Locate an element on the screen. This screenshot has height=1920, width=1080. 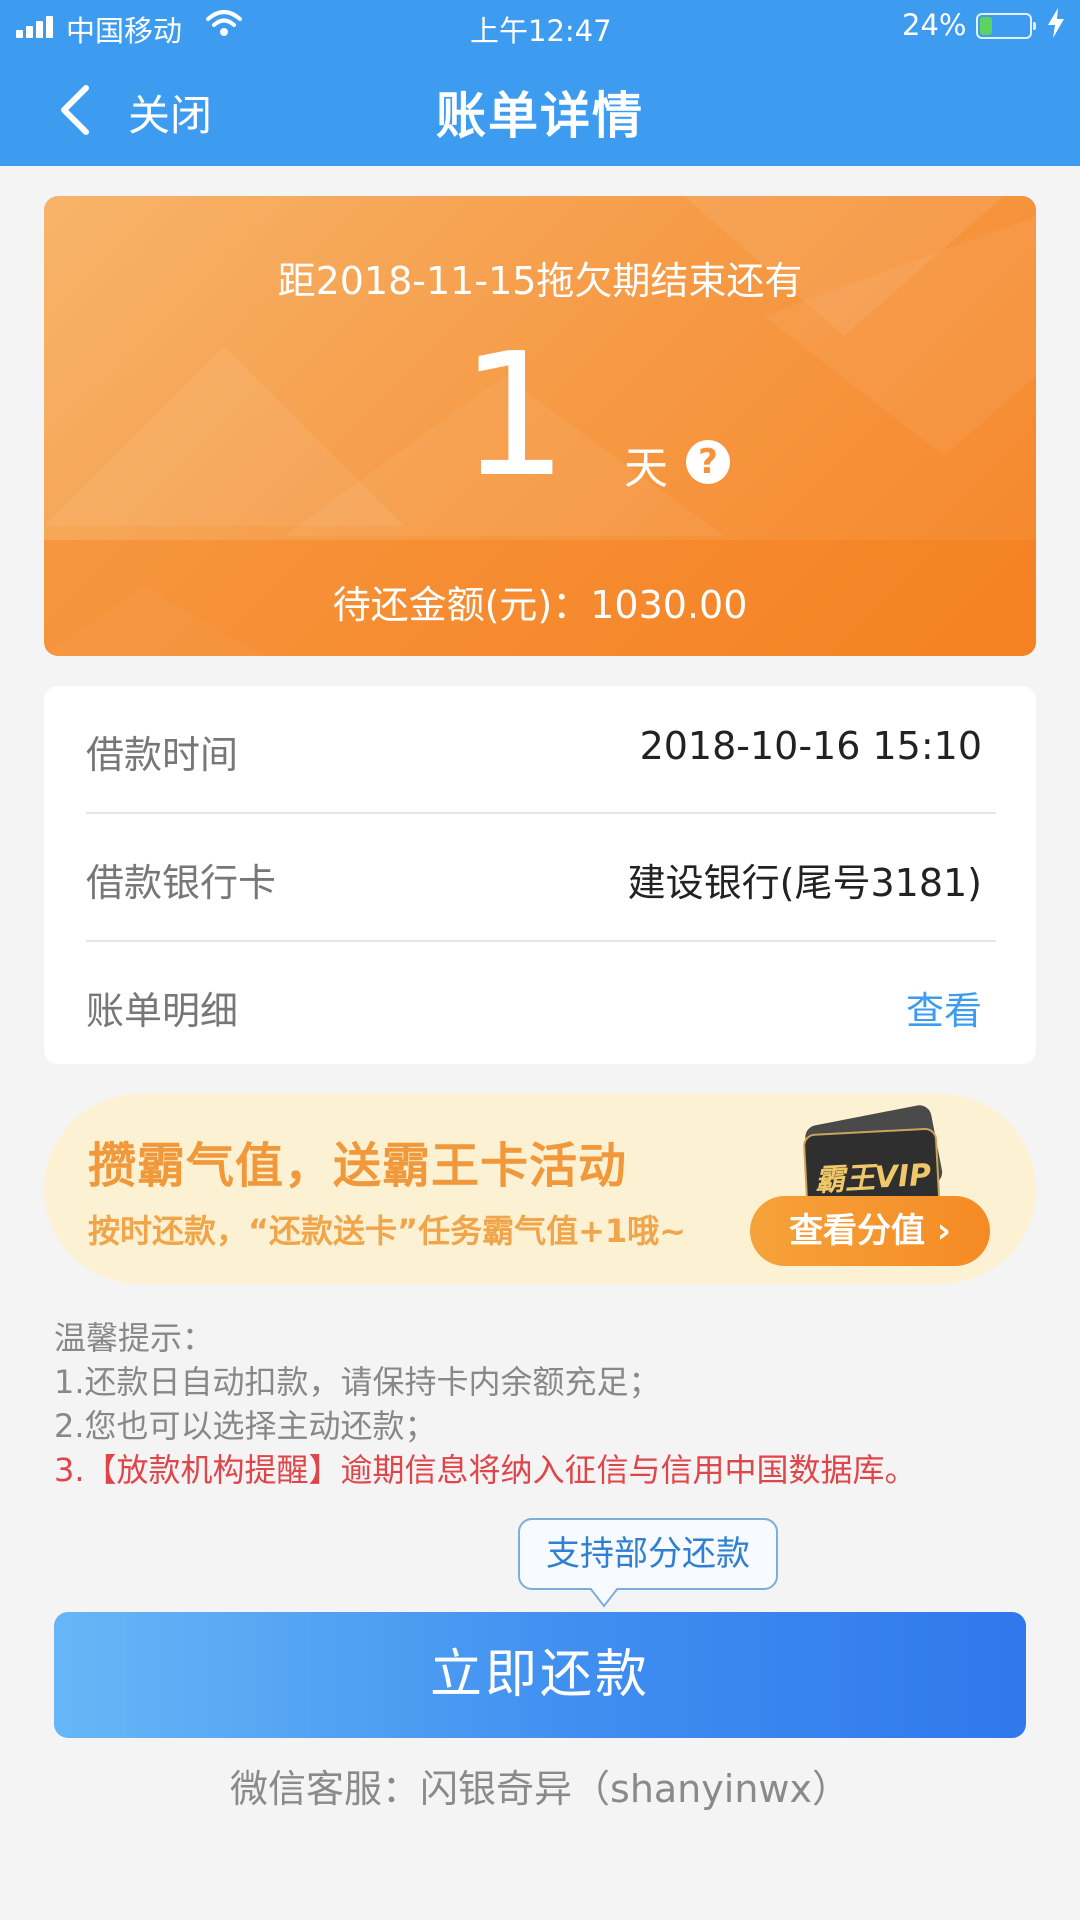
view-score-button: 查看分值 › is located at coordinates (870, 1231).